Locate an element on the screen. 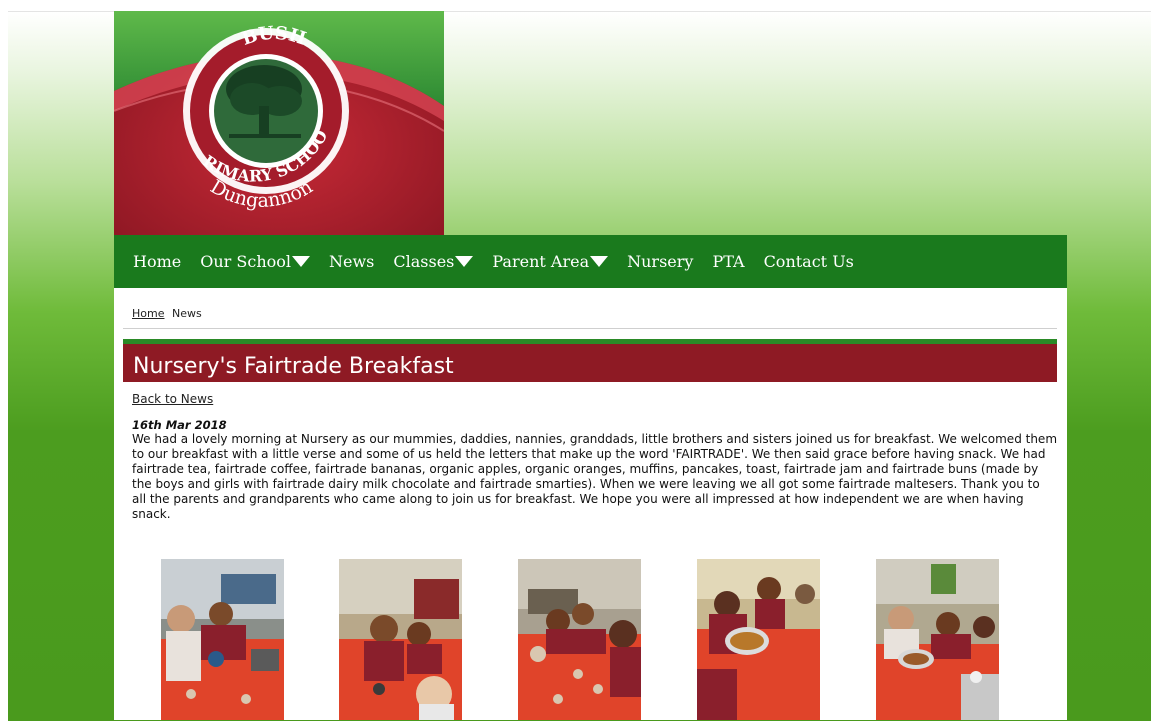 The height and width of the screenshot is (721, 1151). breadcrumb-current: News is located at coordinates (186, 313).